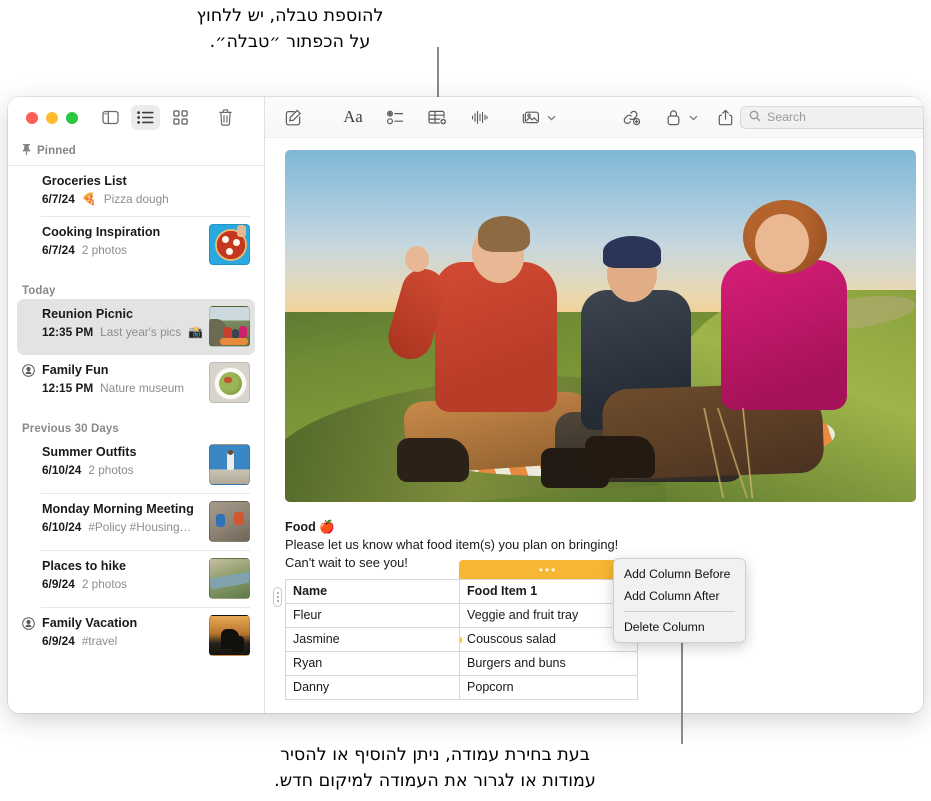 The width and height of the screenshot is (931, 801). Describe the element at coordinates (110, 117) in the screenshot. I see `sidebar-toggle-icon` at that location.